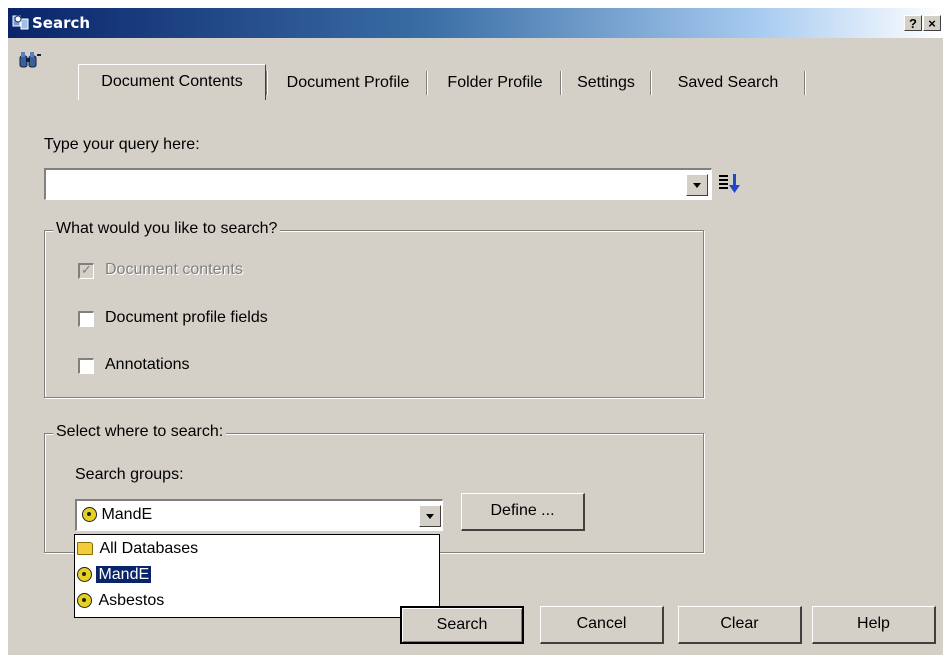 The height and width of the screenshot is (655, 943). Describe the element at coordinates (259, 515) in the screenshot. I see `search-groups-select: MandE` at that location.